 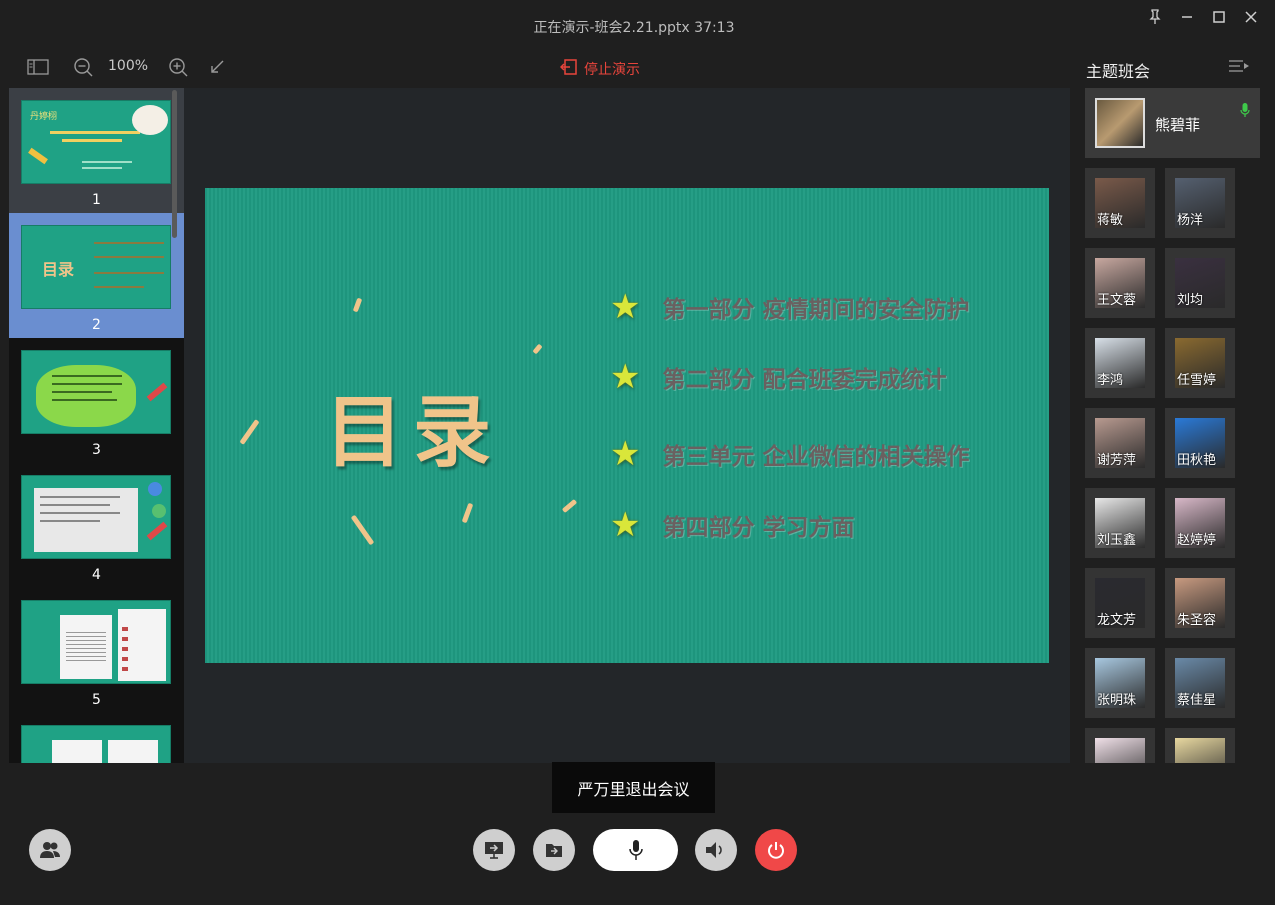 I want to click on participant-card: 赵婷婷, so click(x=1200, y=523).